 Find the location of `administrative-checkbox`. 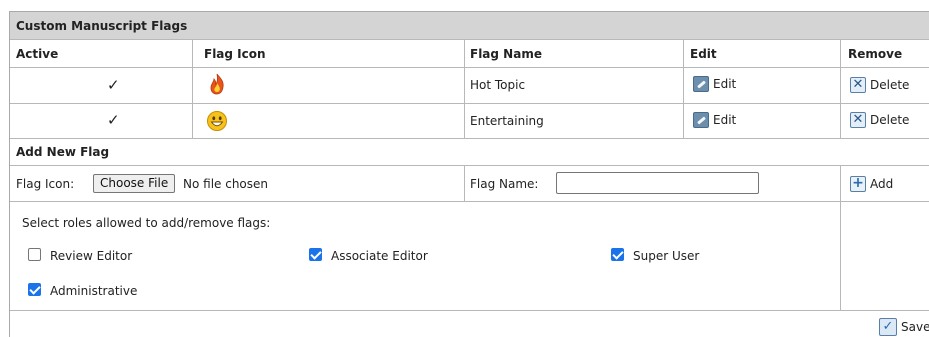

administrative-checkbox is located at coordinates (34, 289).